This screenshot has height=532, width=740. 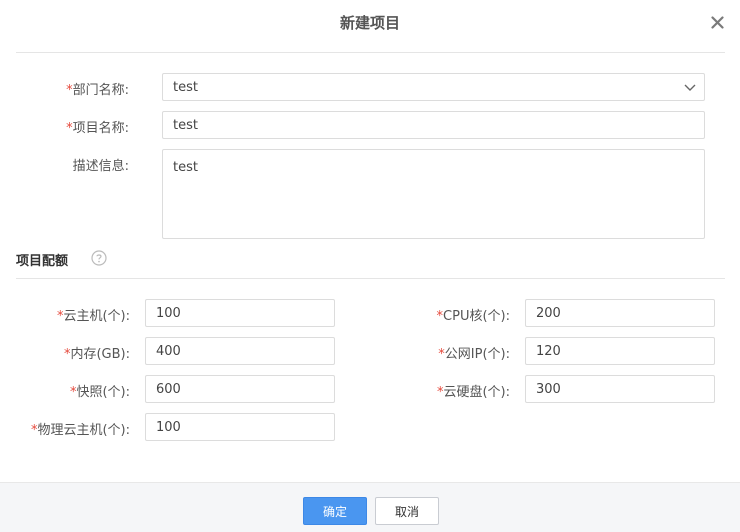 What do you see at coordinates (433, 87) in the screenshot?
I see `department-select: test` at bounding box center [433, 87].